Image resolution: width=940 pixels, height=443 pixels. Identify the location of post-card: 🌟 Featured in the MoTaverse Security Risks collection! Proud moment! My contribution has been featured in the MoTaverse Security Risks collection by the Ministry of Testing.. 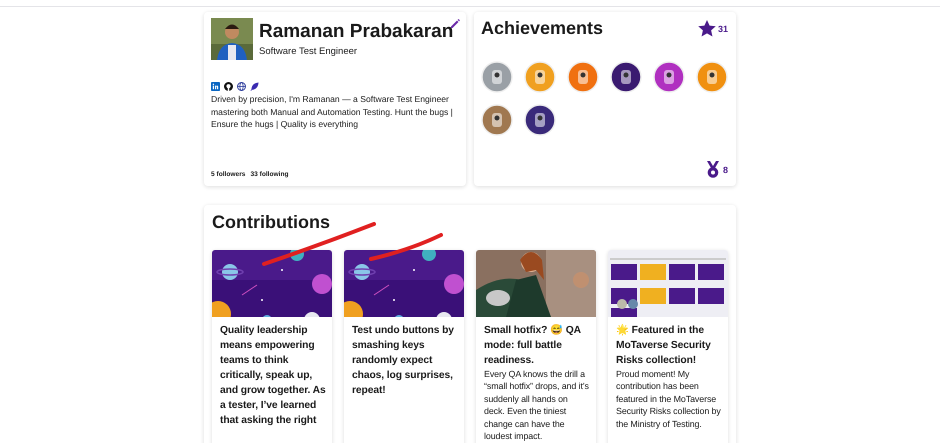
(668, 346).